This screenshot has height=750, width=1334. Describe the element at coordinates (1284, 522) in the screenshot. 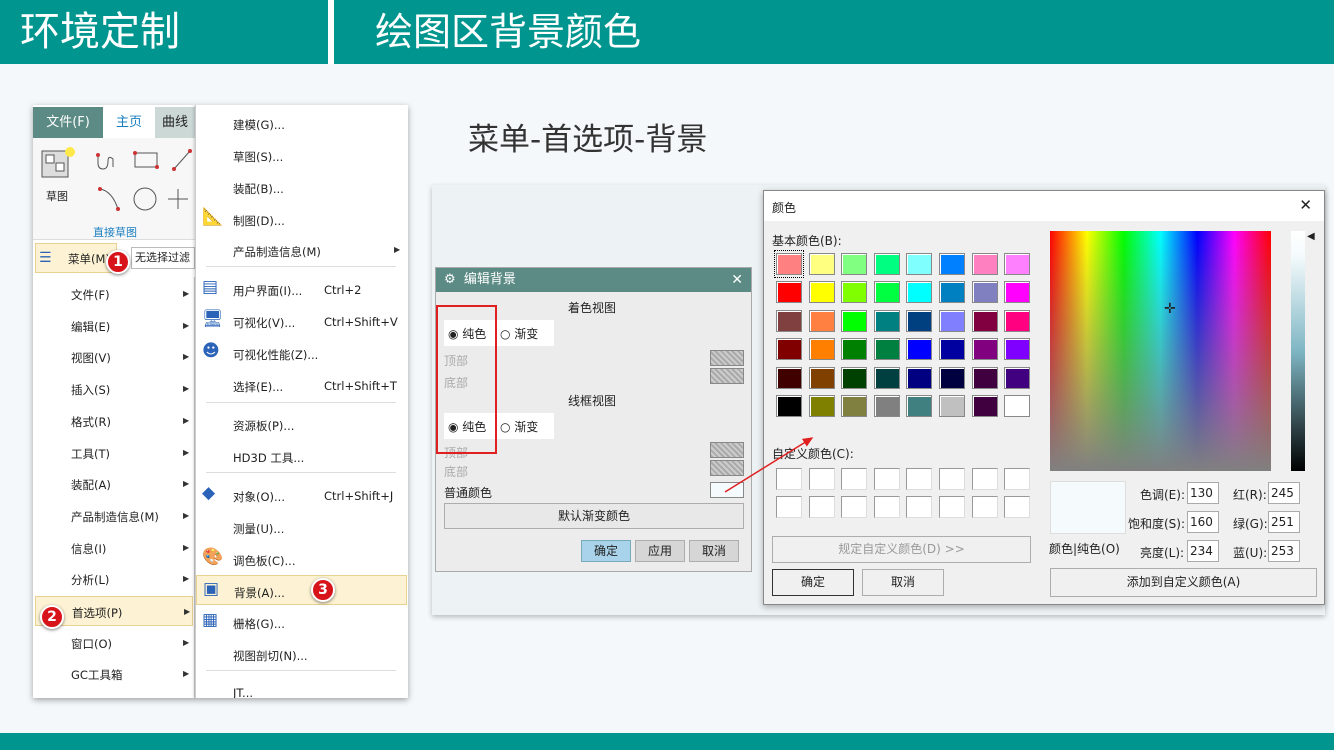

I see `green-input: 251` at that location.